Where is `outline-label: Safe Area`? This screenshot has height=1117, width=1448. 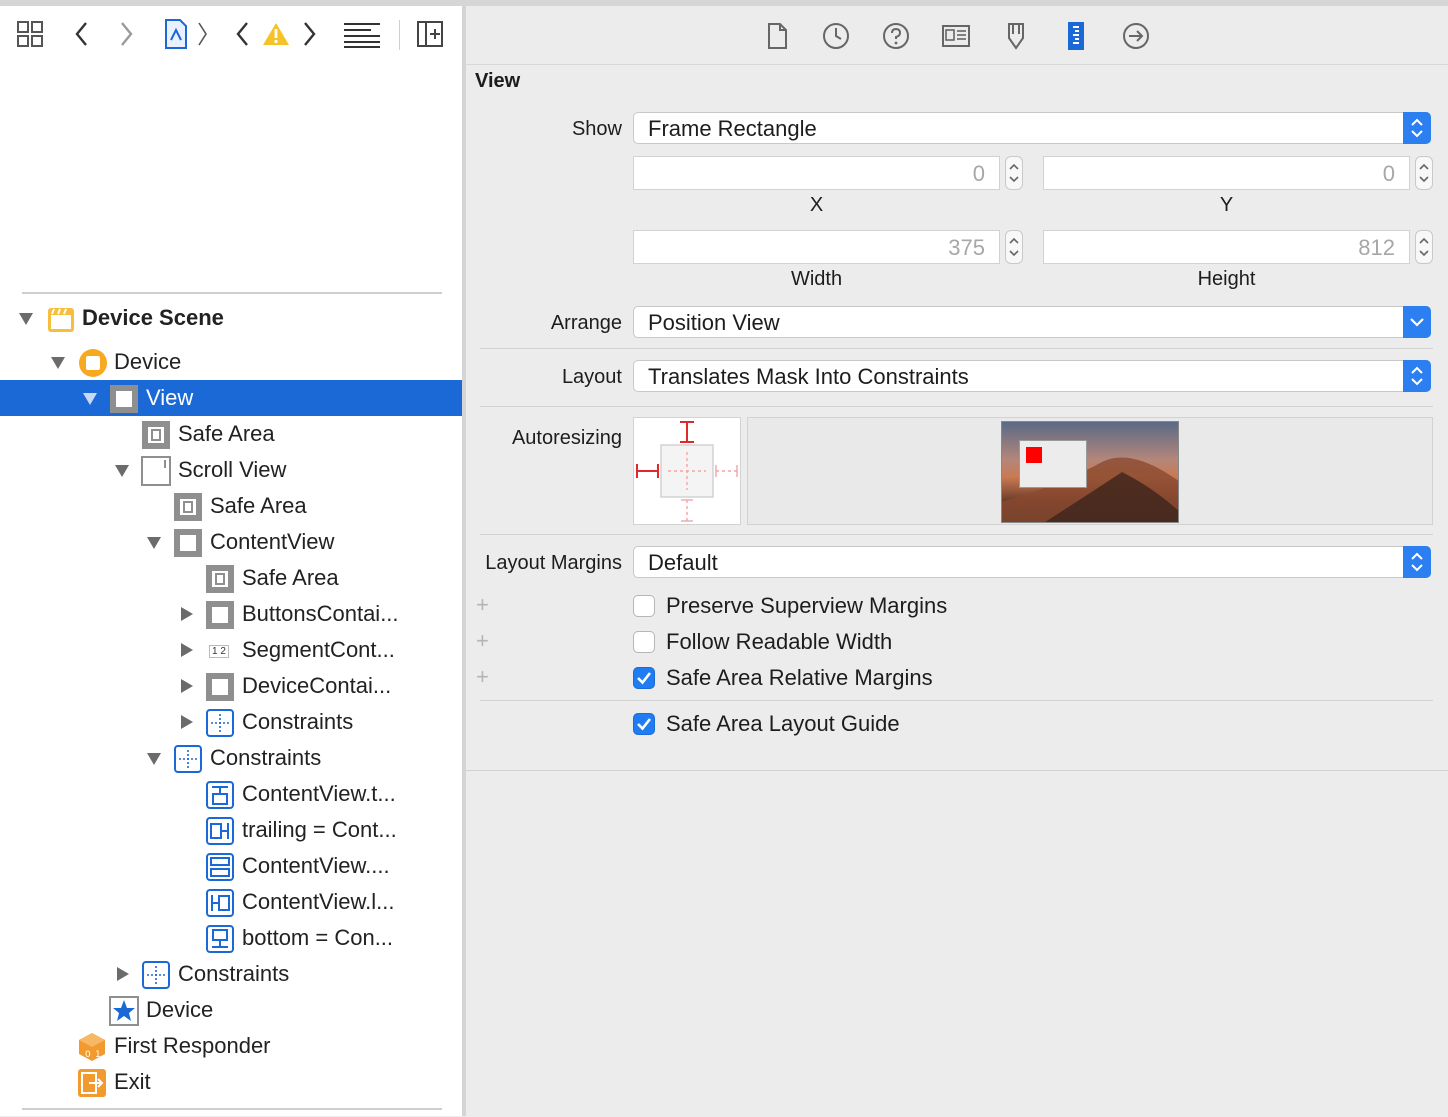
outline-label: Safe Area is located at coordinates (258, 505).